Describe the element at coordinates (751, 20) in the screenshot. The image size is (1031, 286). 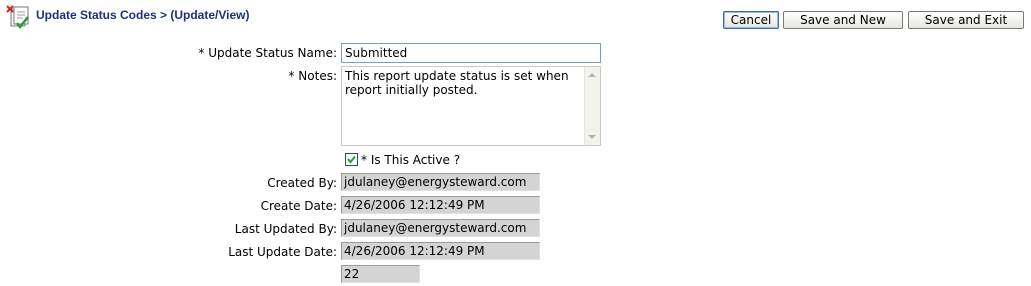
I see `cancel-button: Cancel` at that location.